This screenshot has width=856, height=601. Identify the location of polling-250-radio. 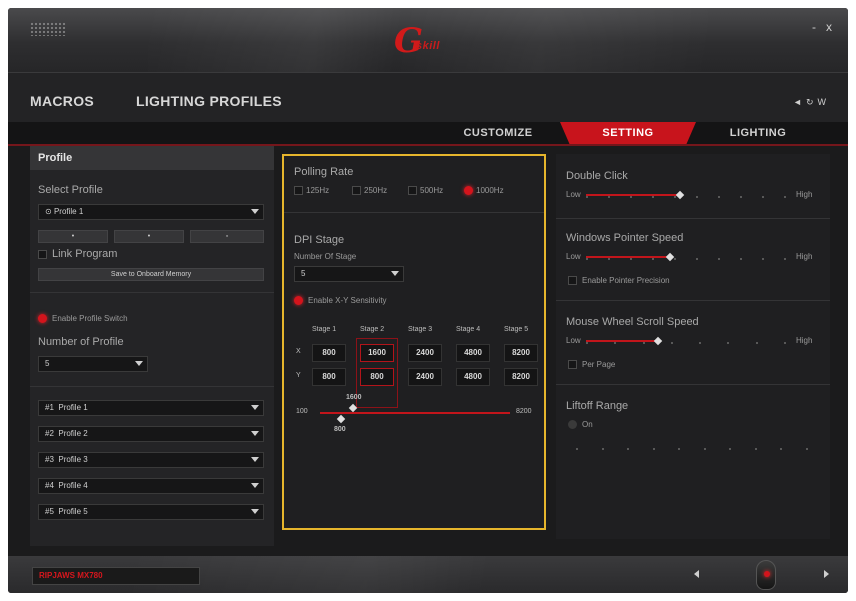
(356, 190).